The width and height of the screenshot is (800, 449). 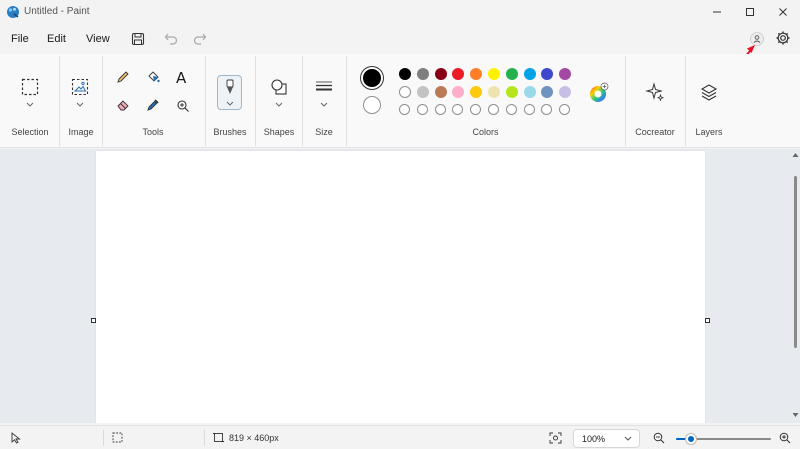 I want to click on image-tool, so click(x=80, y=87).